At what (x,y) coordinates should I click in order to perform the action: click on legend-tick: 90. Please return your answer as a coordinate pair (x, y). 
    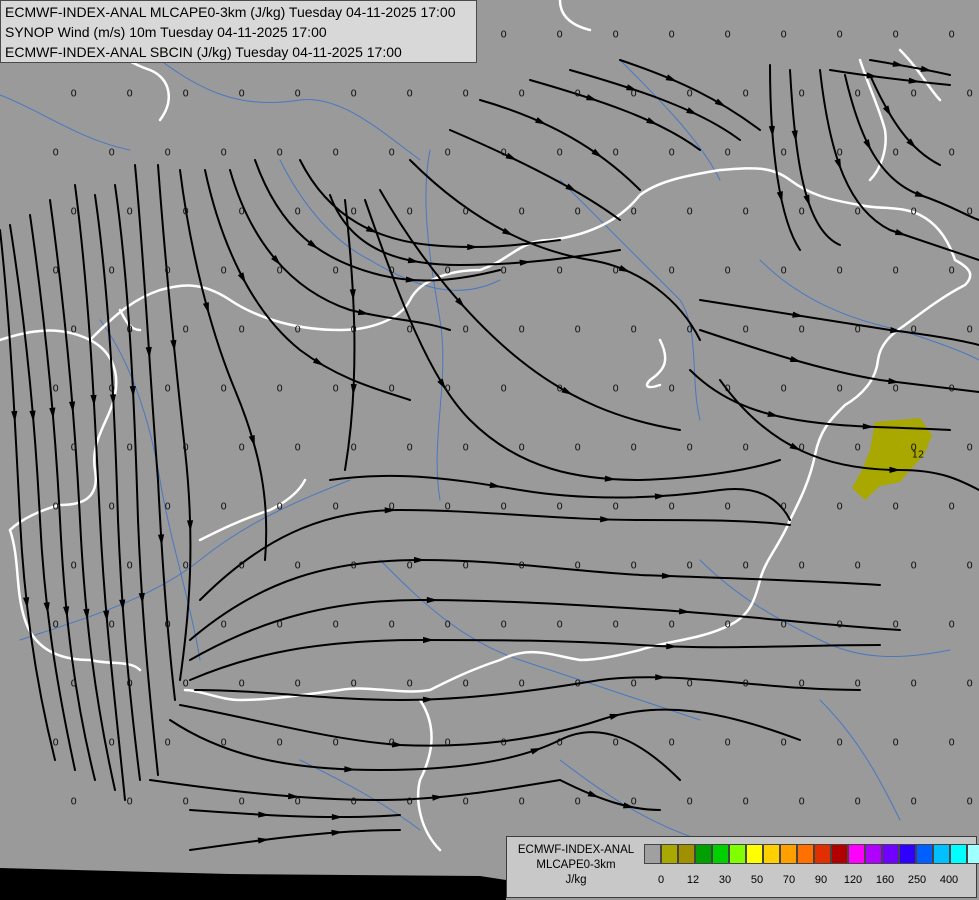
    Looking at the image, I should click on (821, 880).